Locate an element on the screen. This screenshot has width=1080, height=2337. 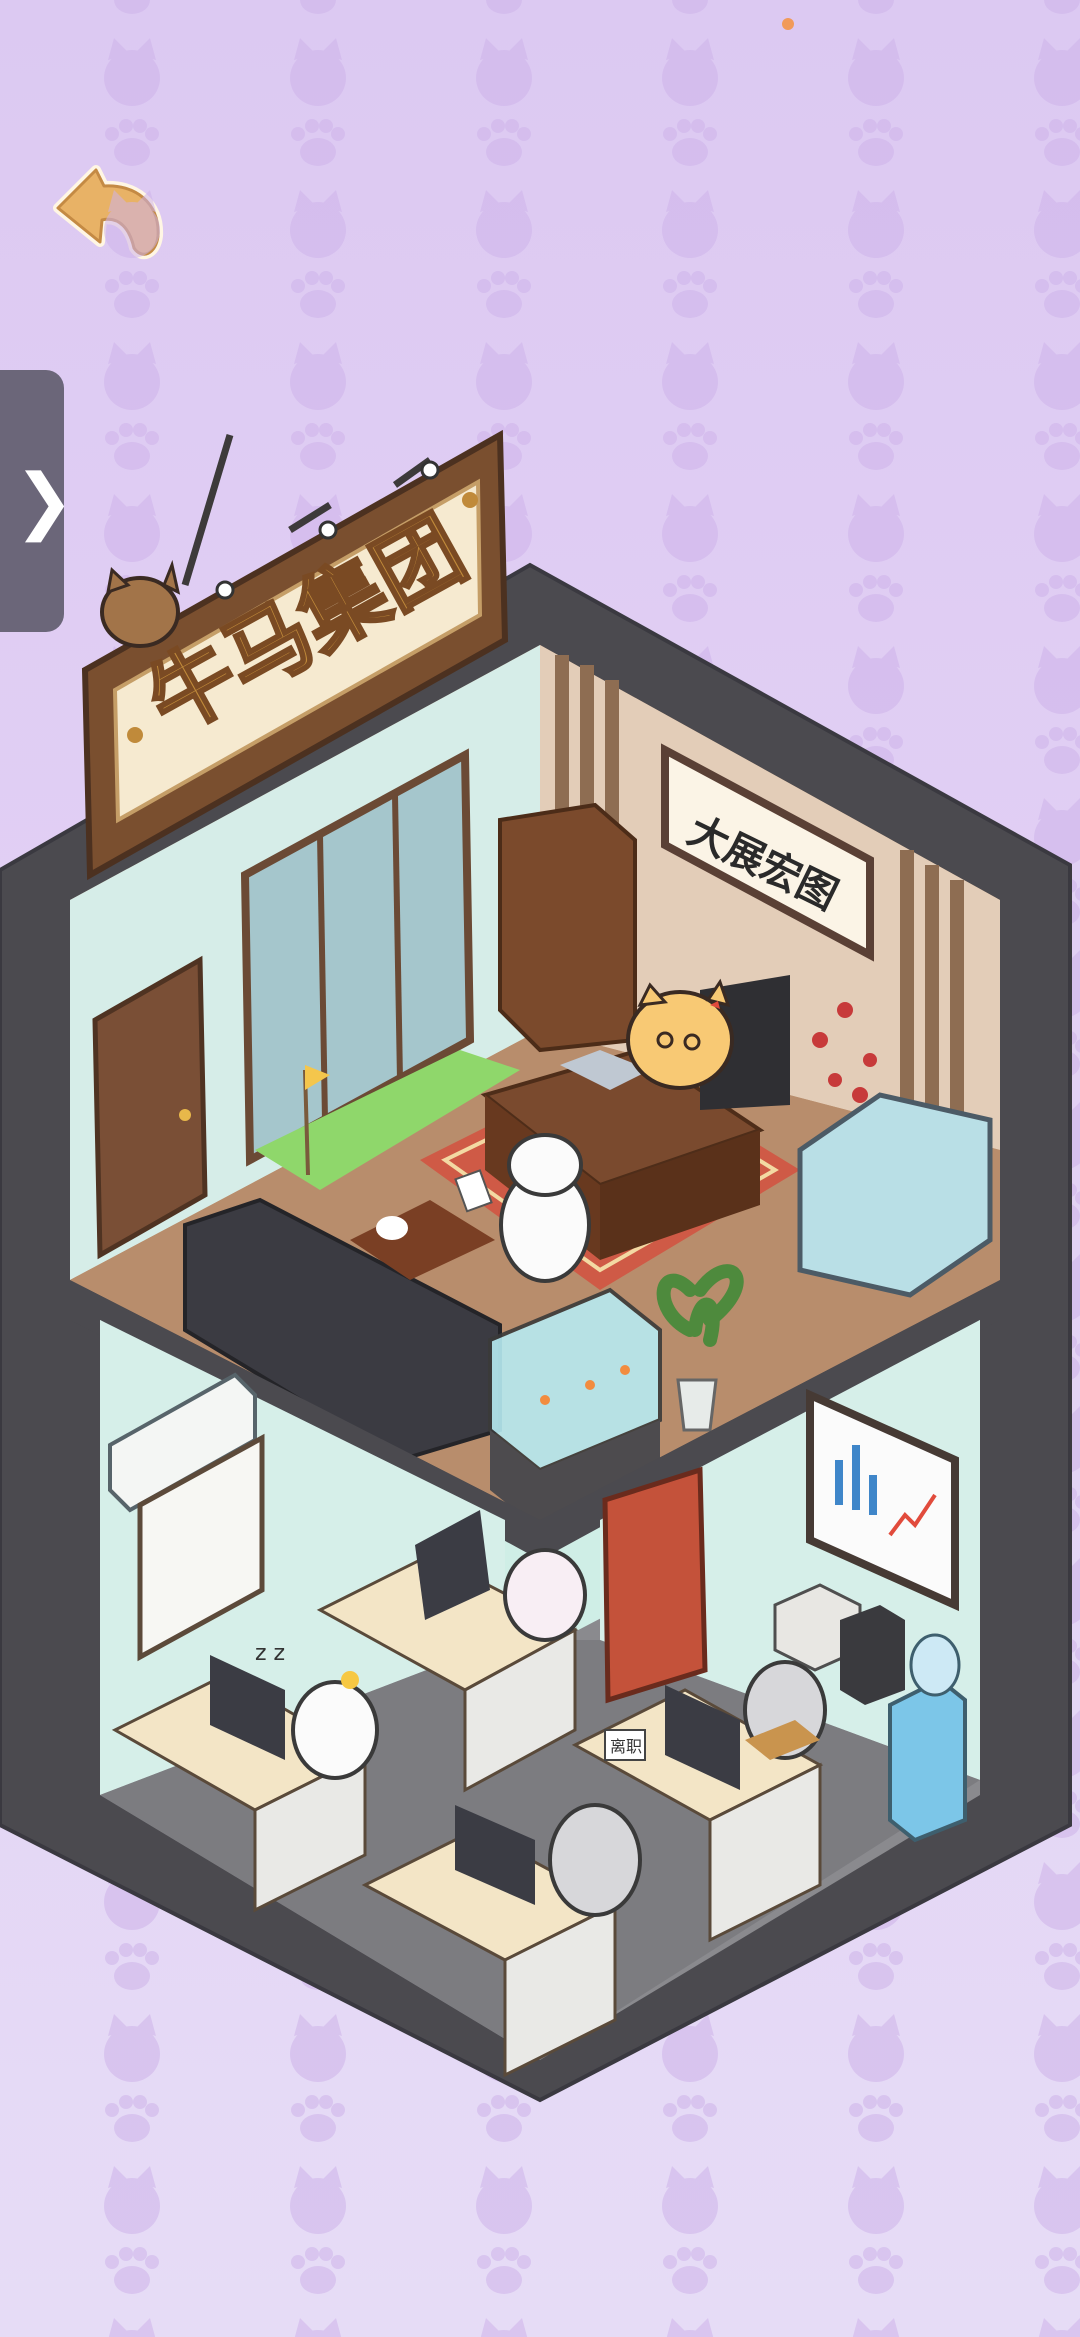
bookshelf is located at coordinates (567, 927).